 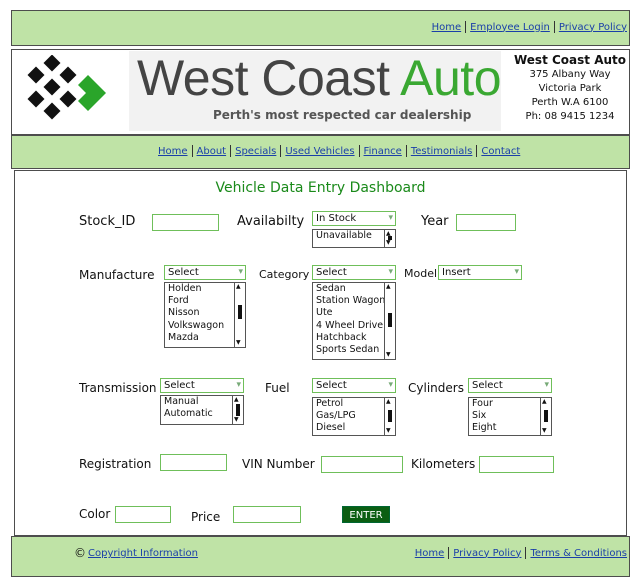 What do you see at coordinates (115, 464) in the screenshot?
I see `registration-label: Registration` at bounding box center [115, 464].